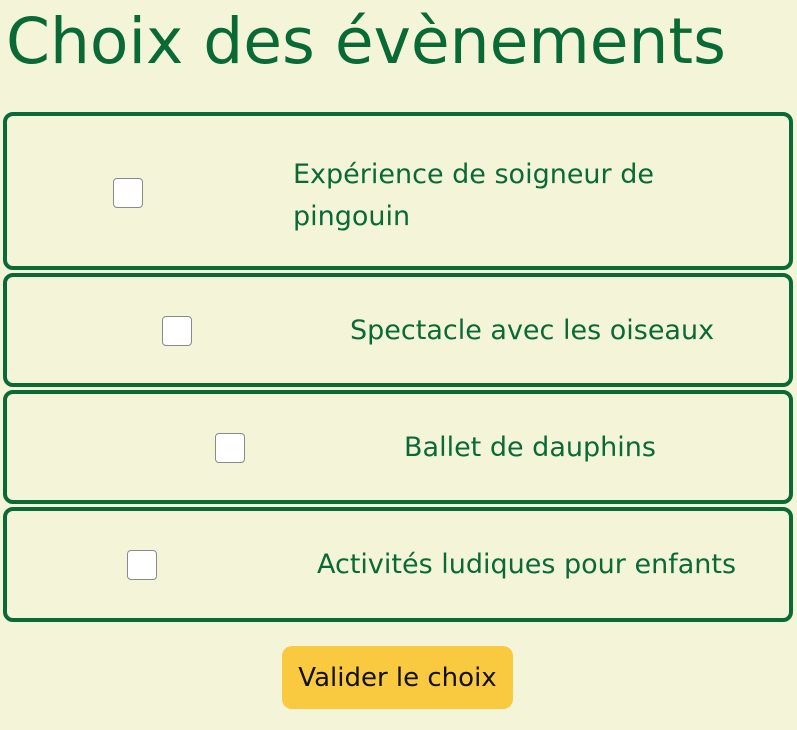 The height and width of the screenshot is (730, 797). I want to click on event-label: Spectacle avec les oiseaux, so click(532, 330).